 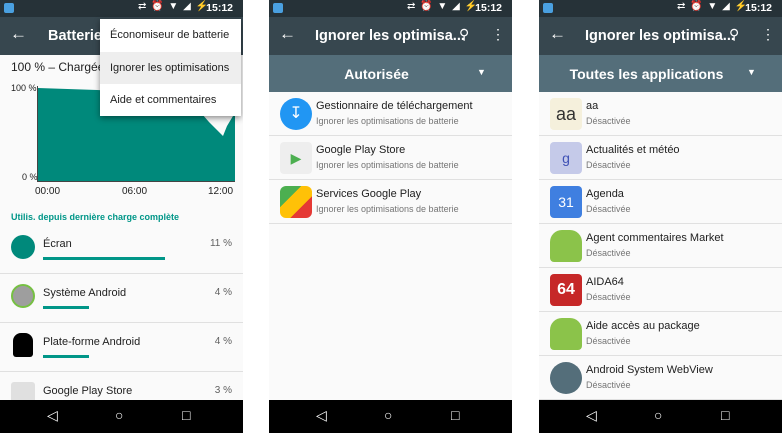 I want to click on app-name: Agenda, so click(x=605, y=194).